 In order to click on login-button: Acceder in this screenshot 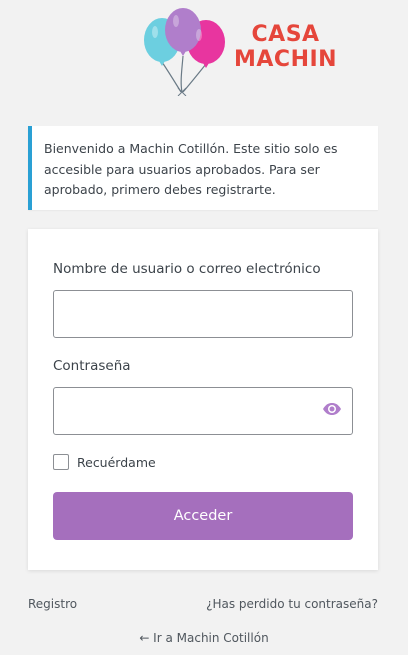, I will do `click(203, 516)`.